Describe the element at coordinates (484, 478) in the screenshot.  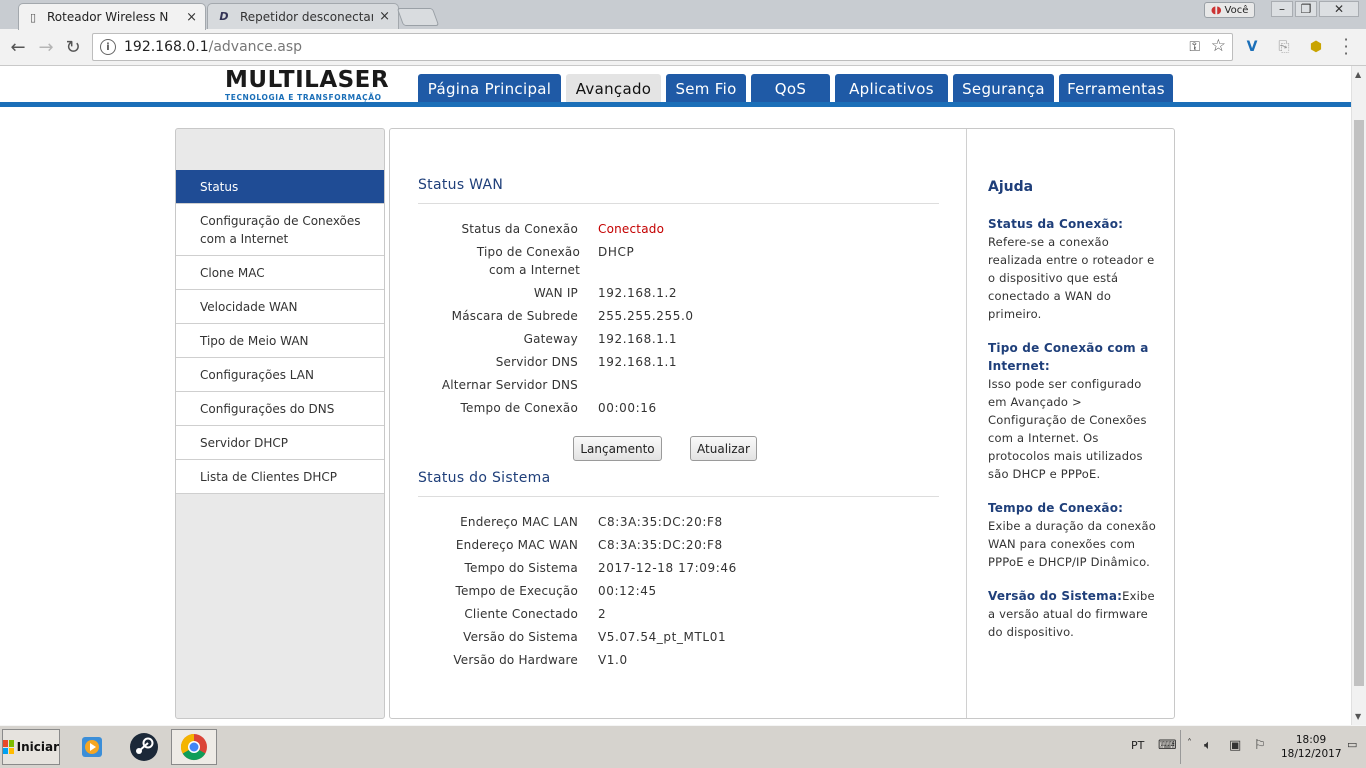
I see `system-section-title: Status do Sistema` at that location.